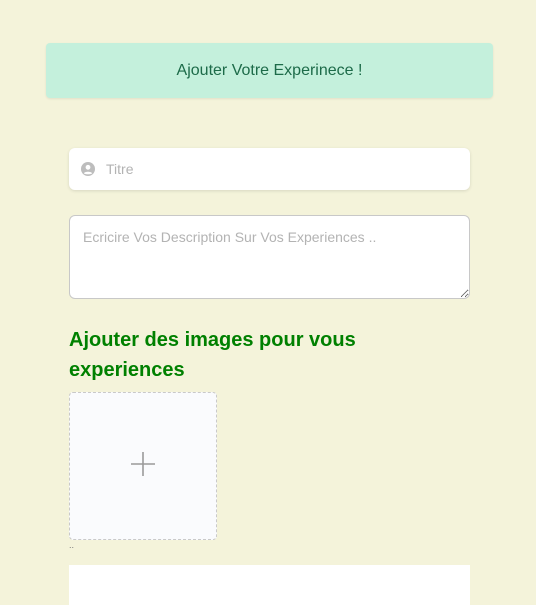 The height and width of the screenshot is (605, 536). I want to click on title-input, so click(276, 169).